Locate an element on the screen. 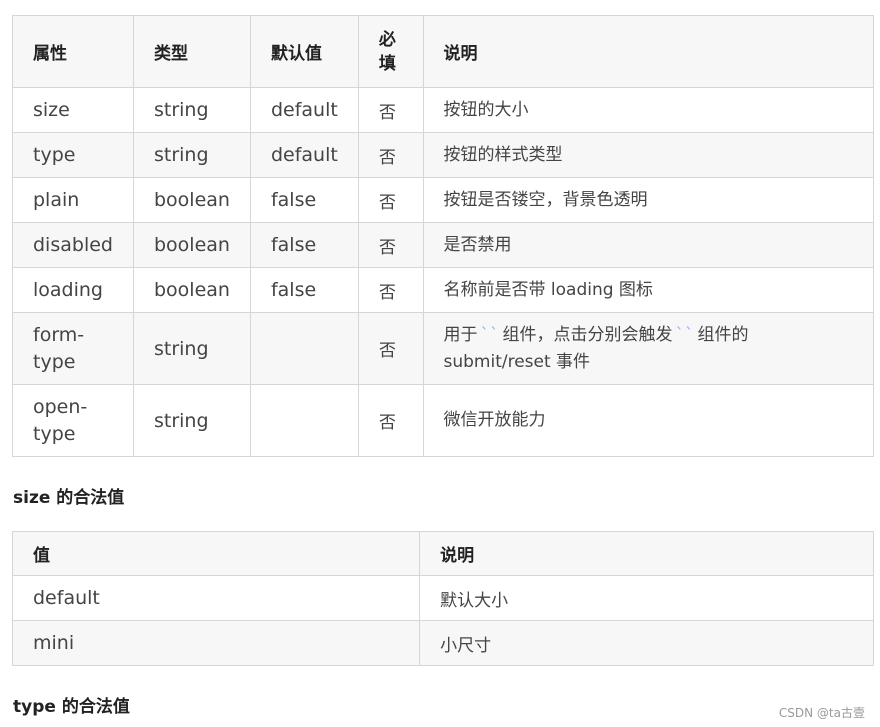  table-header-row: 值 说明 is located at coordinates (442, 553).